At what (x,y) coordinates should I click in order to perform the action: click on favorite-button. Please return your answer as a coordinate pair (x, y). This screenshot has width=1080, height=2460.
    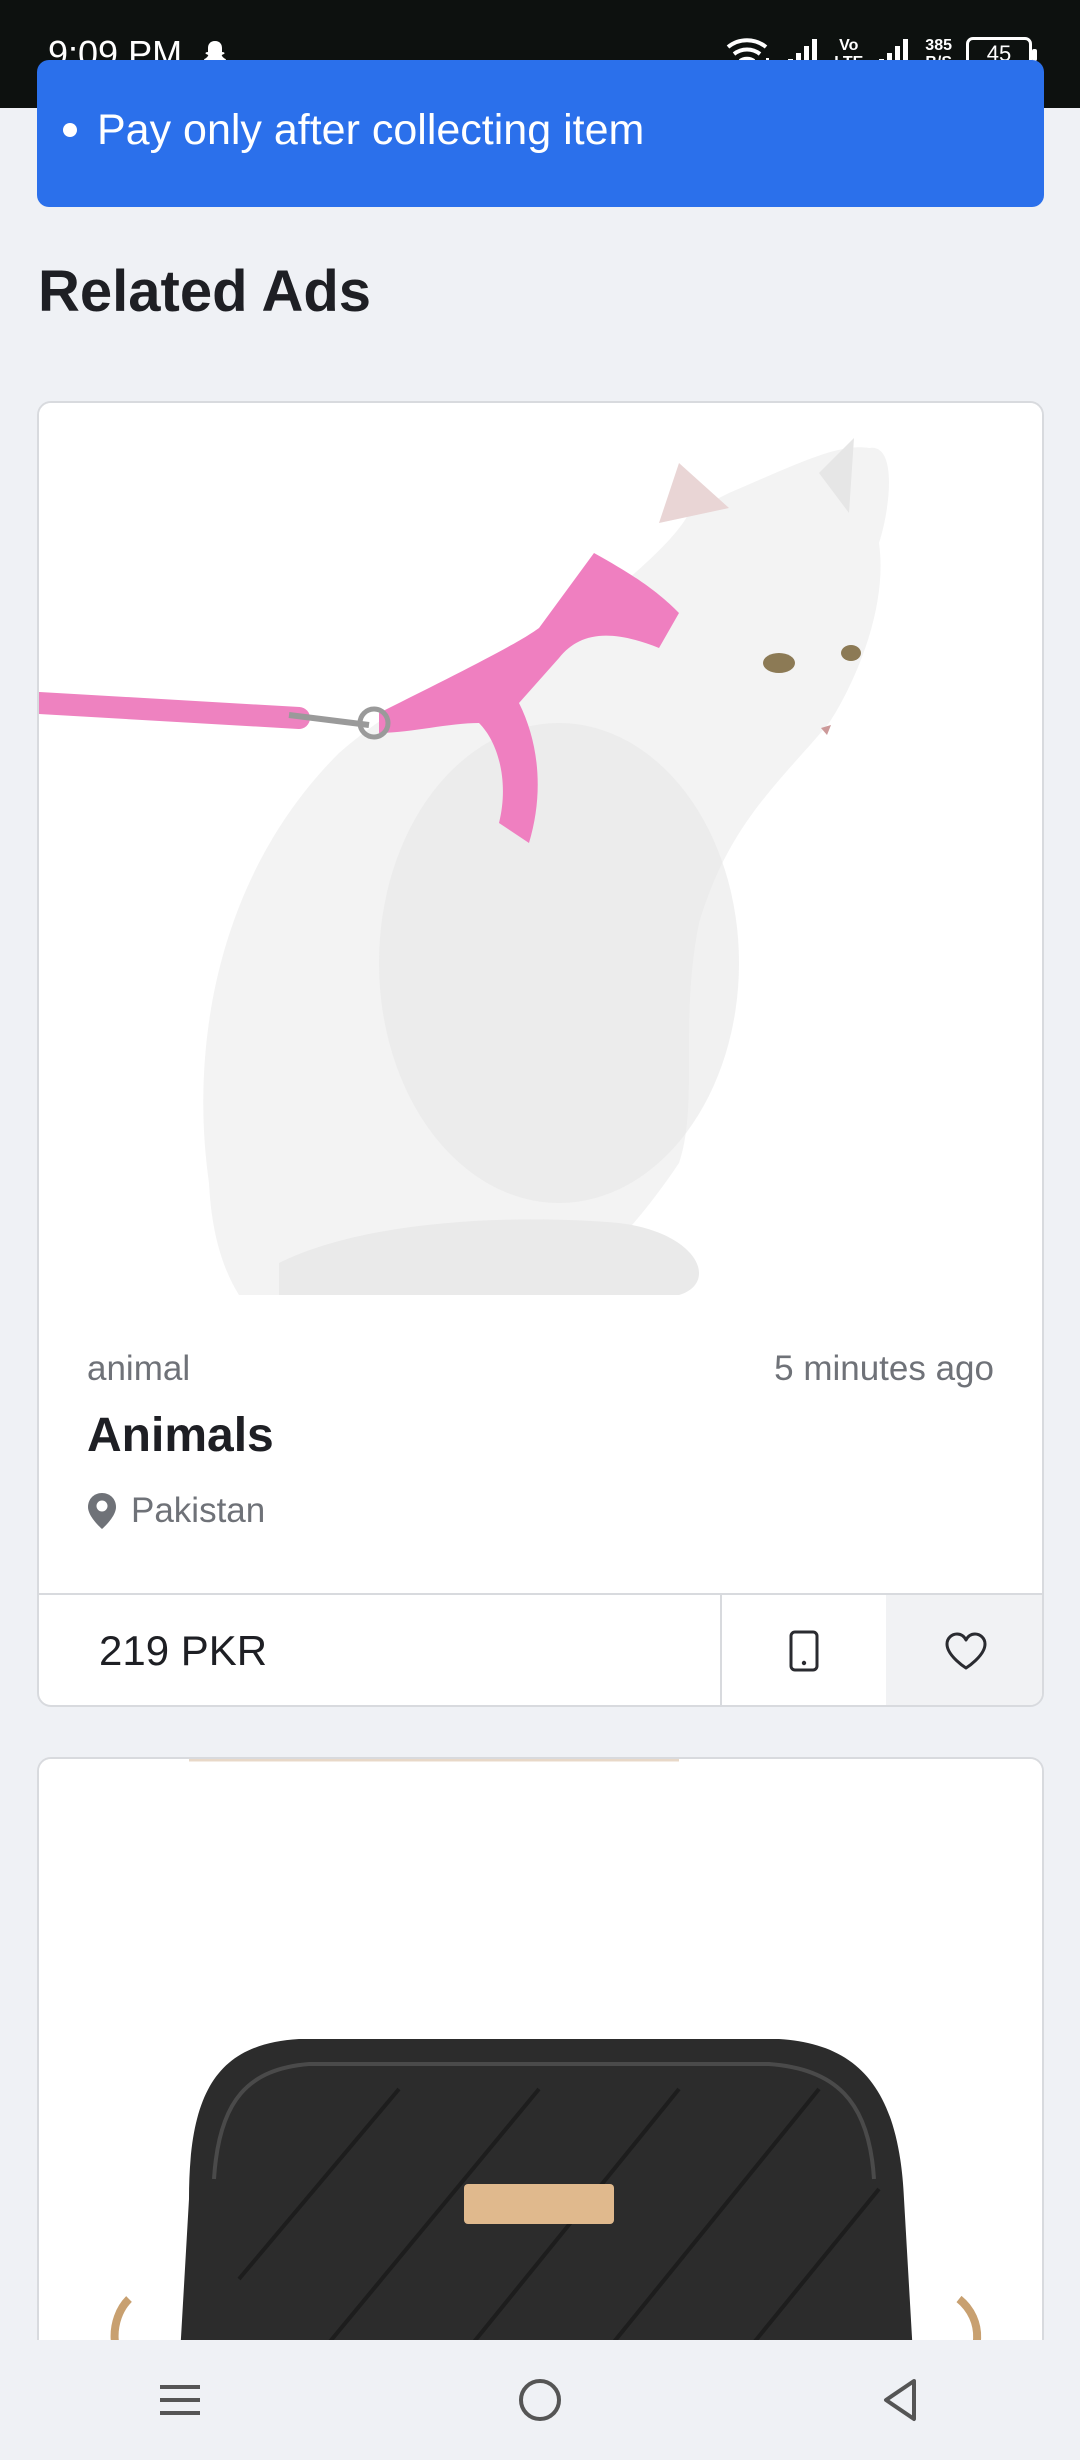
    Looking at the image, I should click on (964, 1650).